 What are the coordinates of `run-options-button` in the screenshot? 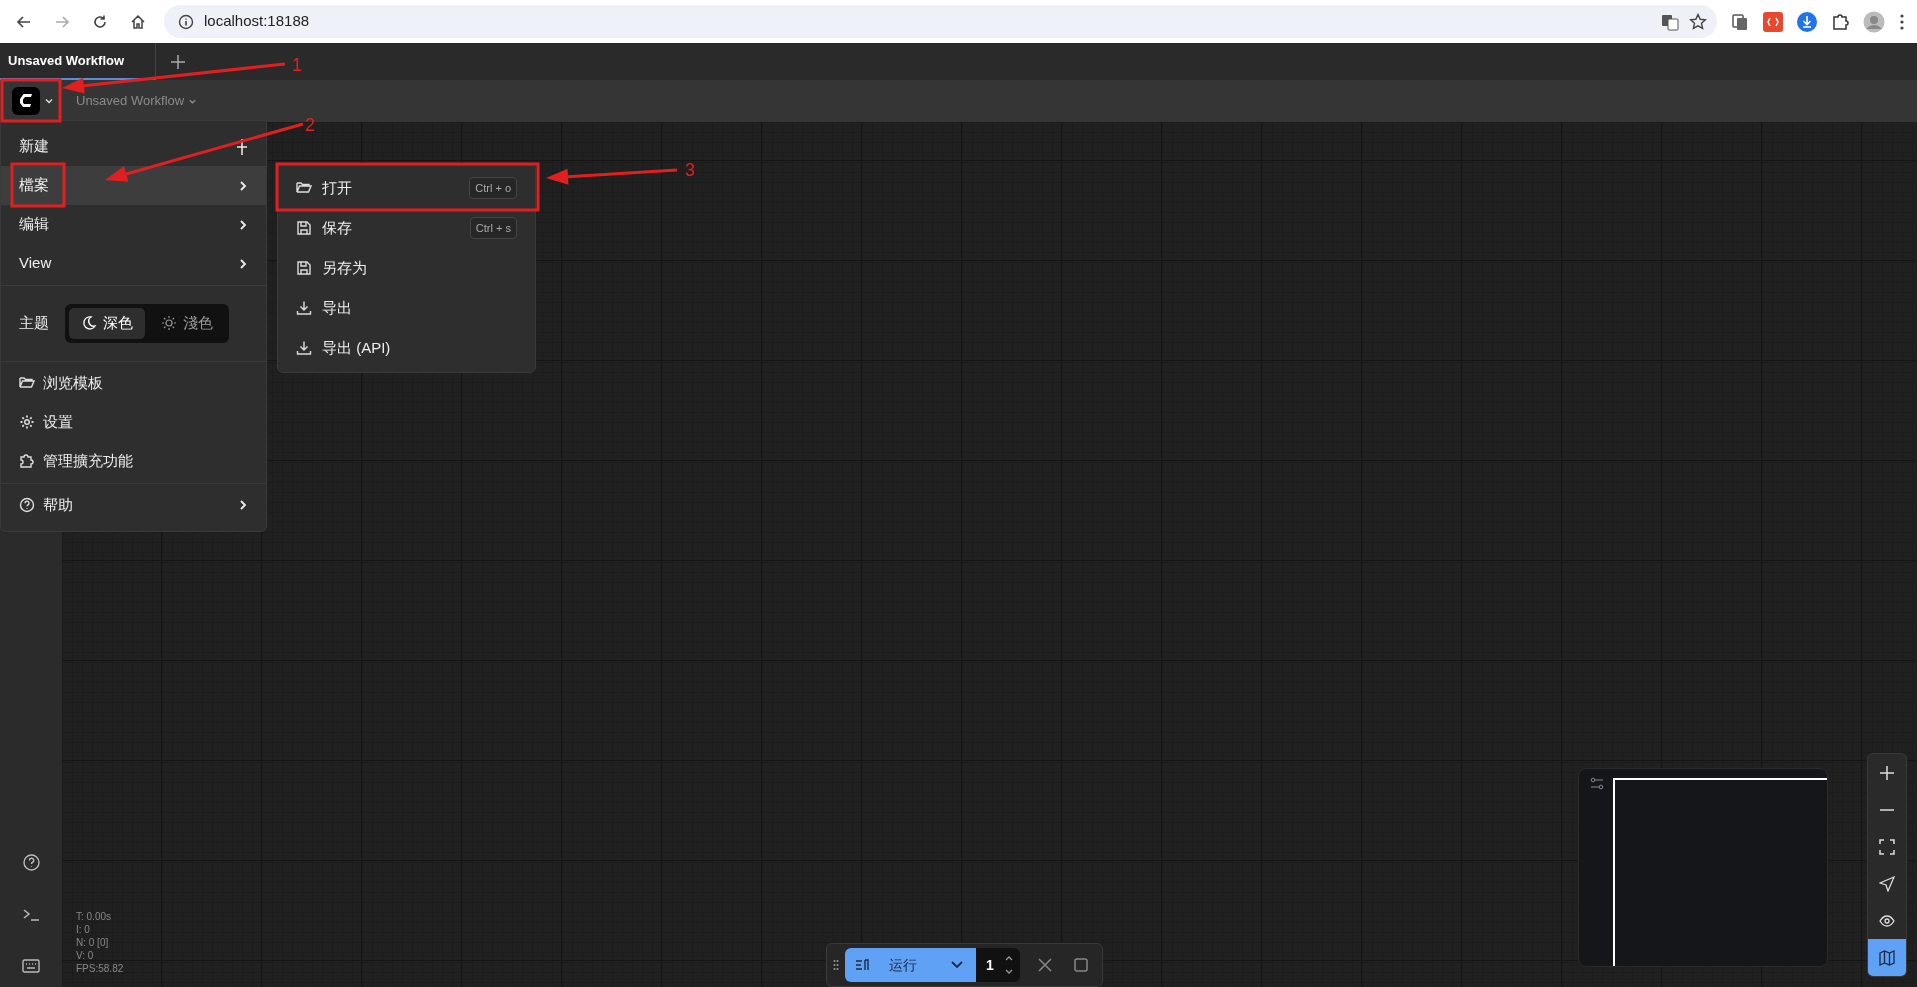 It's located at (957, 965).